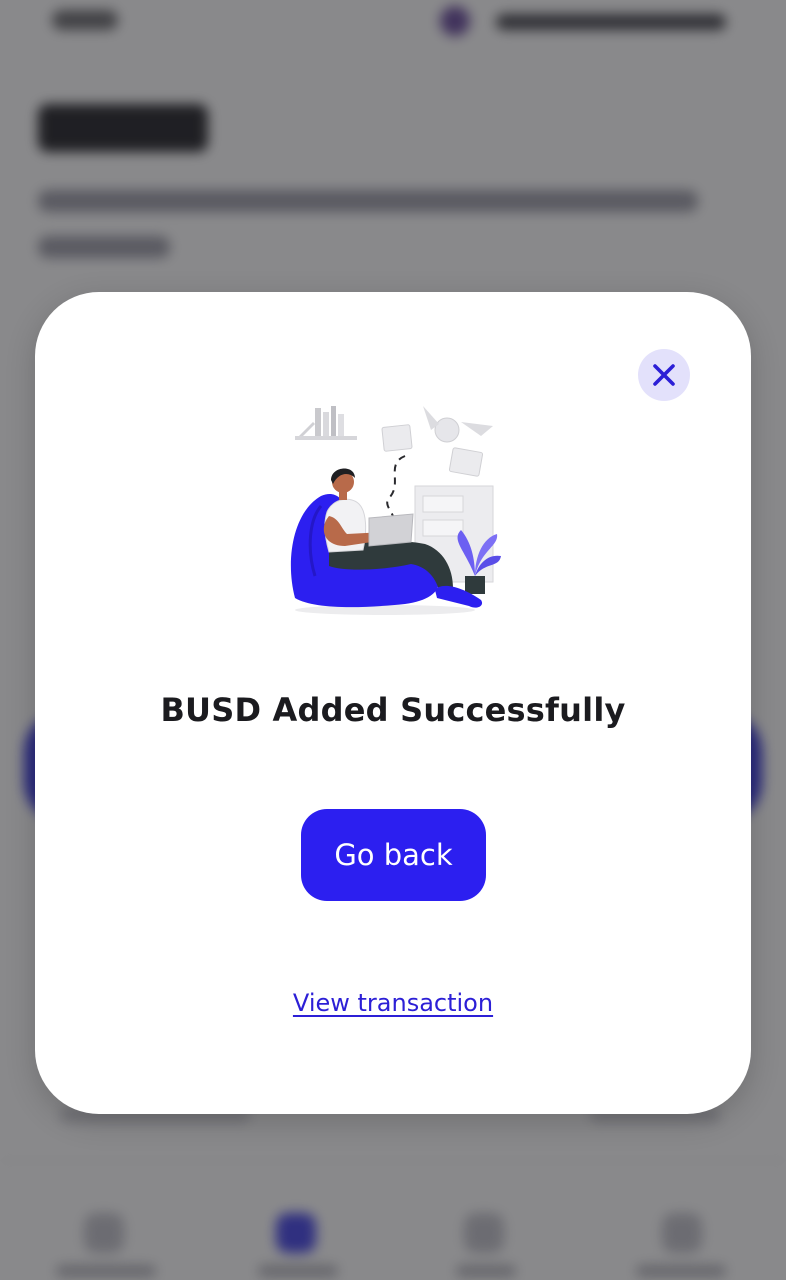  Describe the element at coordinates (393, 710) in the screenshot. I see `success-title: BUSD Added Successfully` at that location.